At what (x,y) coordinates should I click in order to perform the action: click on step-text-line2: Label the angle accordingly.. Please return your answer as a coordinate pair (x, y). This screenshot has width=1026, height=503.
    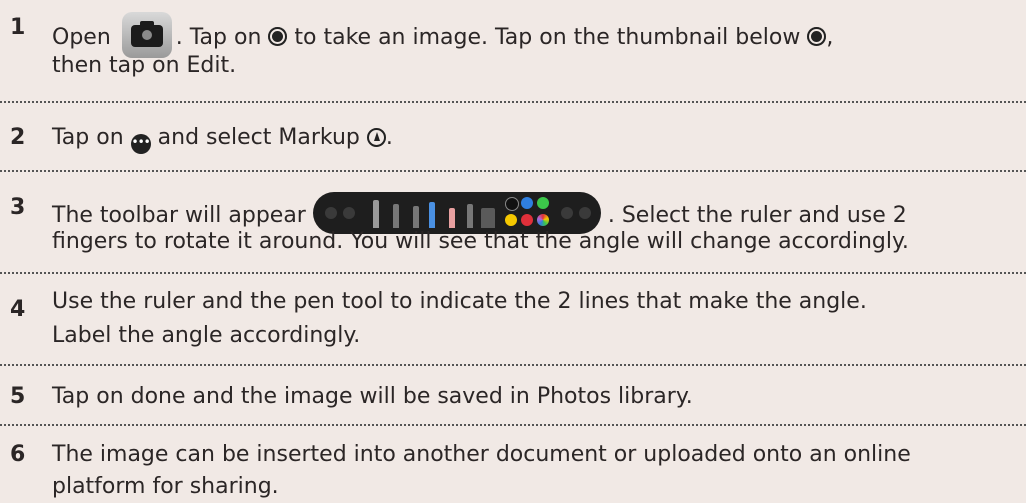
    Looking at the image, I should click on (206, 335).